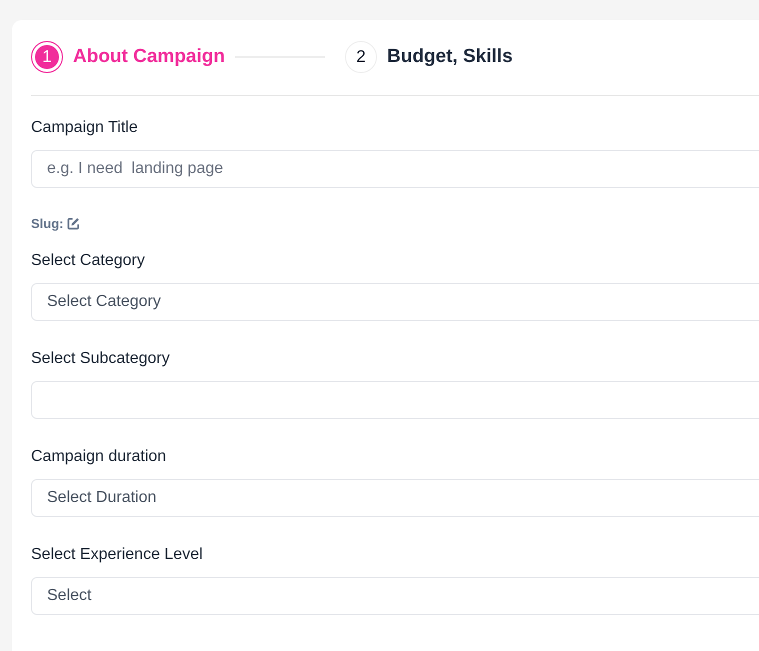 This screenshot has height=651, width=759. What do you see at coordinates (88, 261) in the screenshot?
I see `field-label: Select Category` at bounding box center [88, 261].